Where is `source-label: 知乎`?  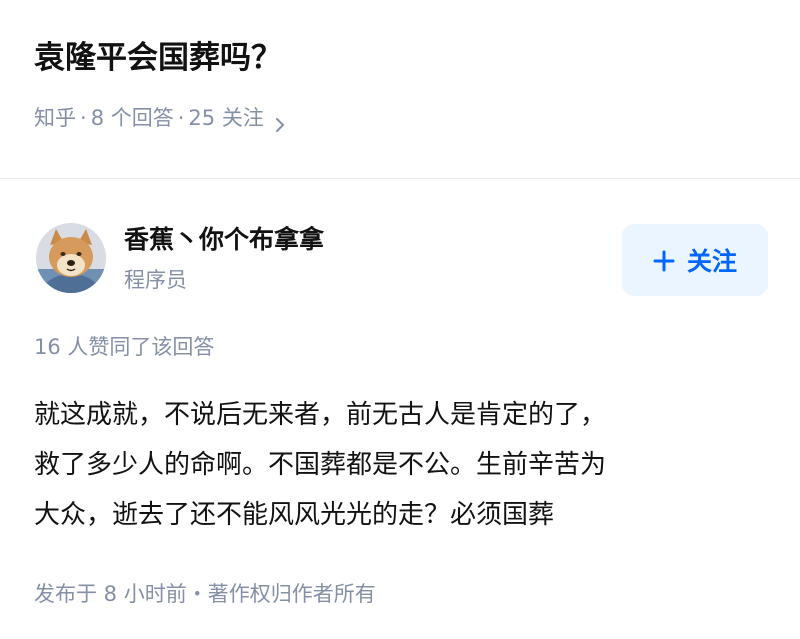 source-label: 知乎 is located at coordinates (55, 118).